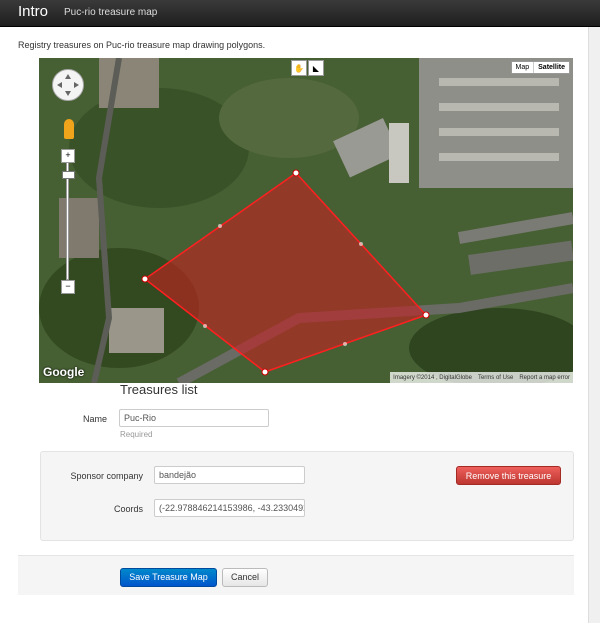 This screenshot has height=623, width=600. What do you see at coordinates (69, 129) in the screenshot?
I see `street-view-pegman-icon` at bounding box center [69, 129].